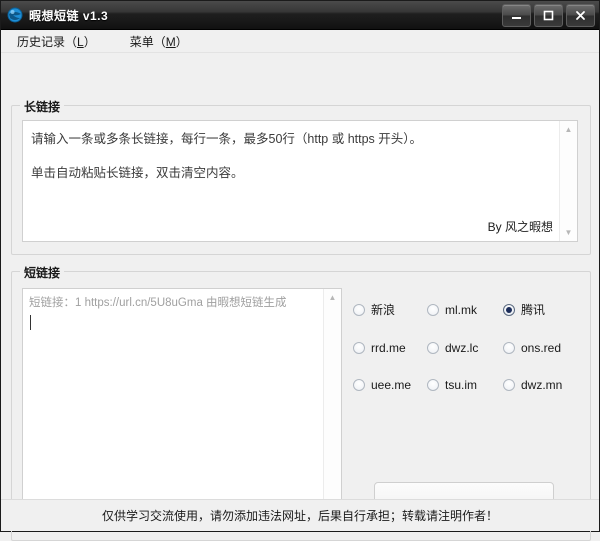 The height and width of the screenshot is (541, 600). Describe the element at coordinates (541, 348) in the screenshot. I see `radio-option-label: ons.red` at that location.